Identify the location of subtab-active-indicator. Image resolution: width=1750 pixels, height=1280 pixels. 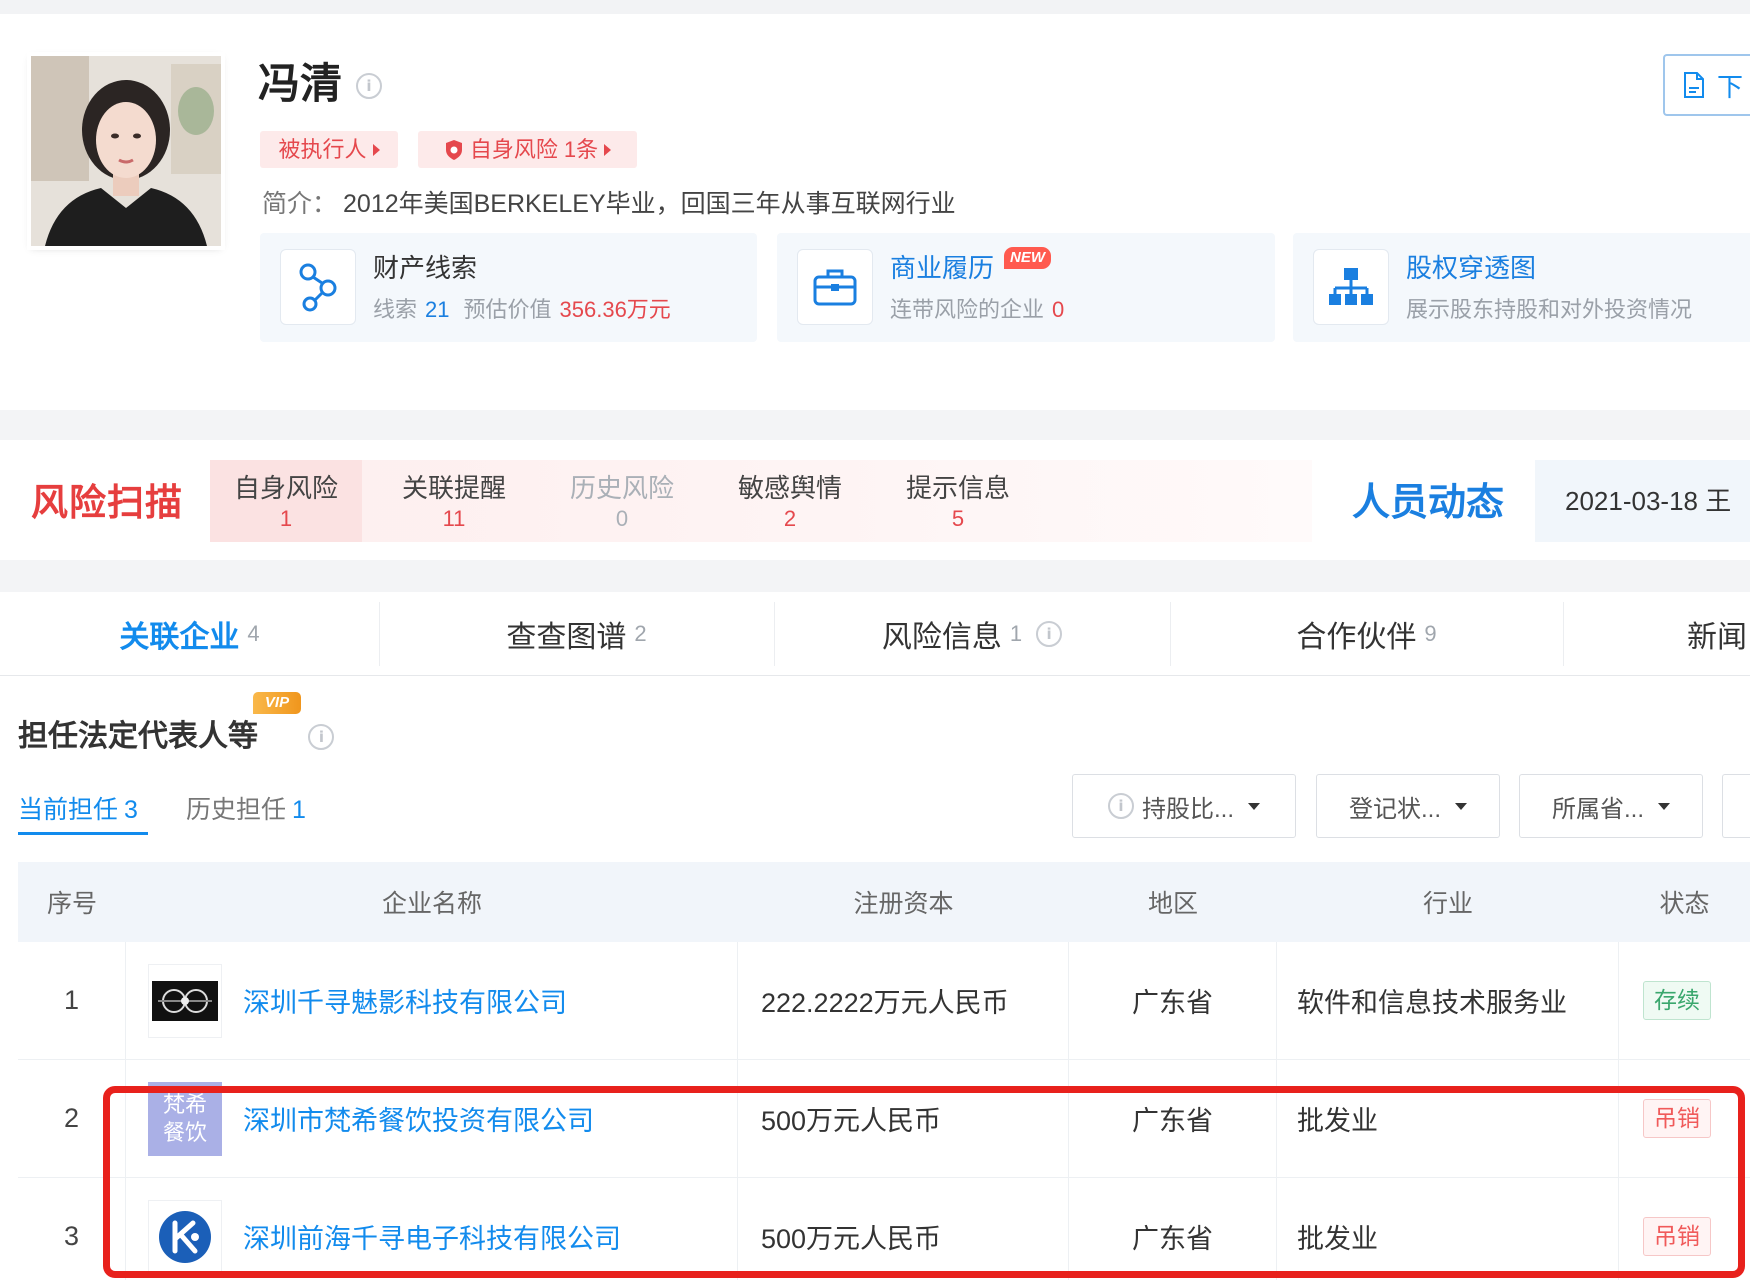
(83, 833).